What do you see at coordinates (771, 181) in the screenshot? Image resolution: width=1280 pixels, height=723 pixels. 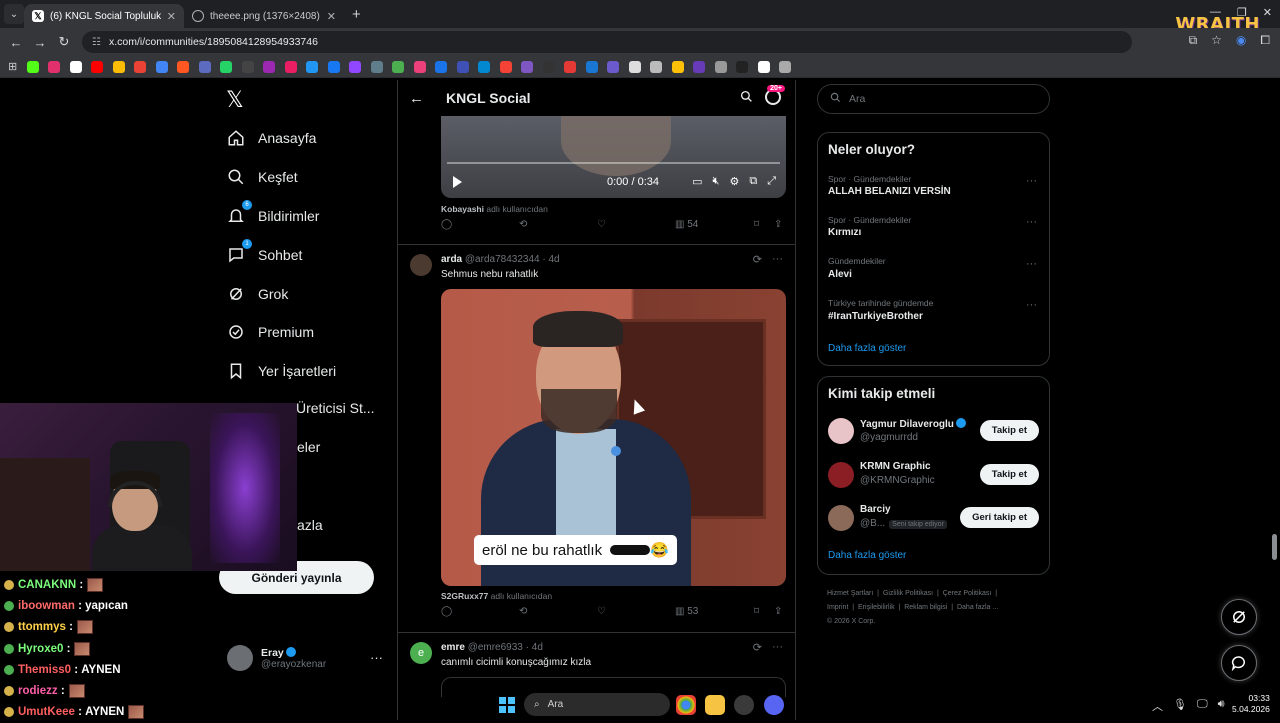 I see `fullscreen-icon: ⤢` at bounding box center [771, 181].